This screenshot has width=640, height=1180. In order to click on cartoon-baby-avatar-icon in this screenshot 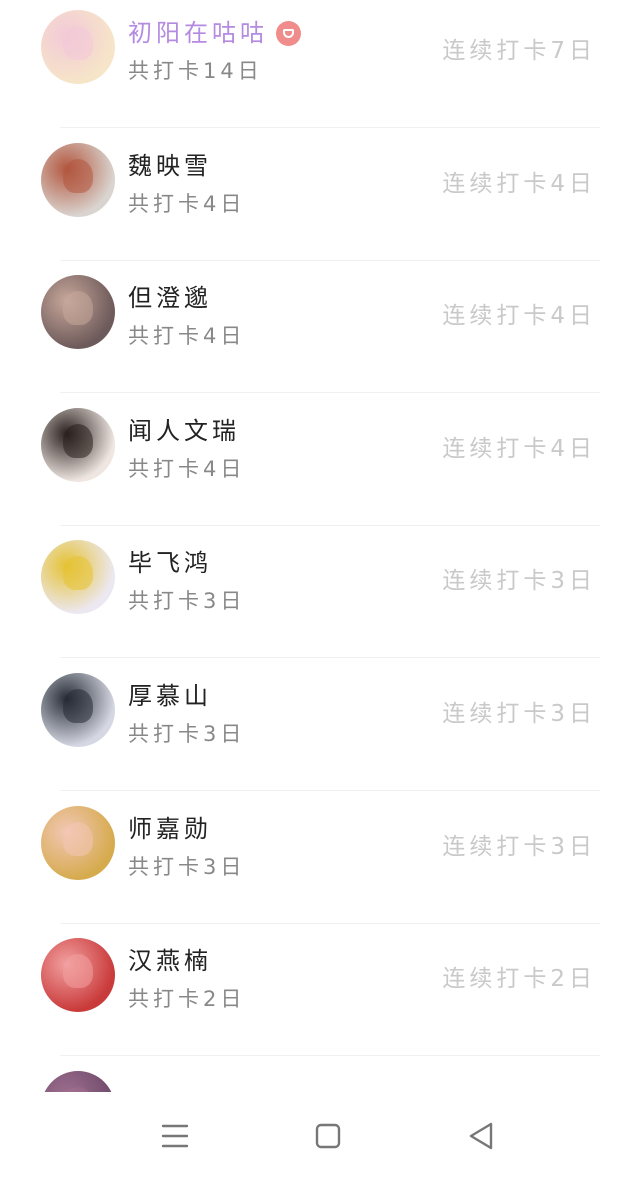, I will do `click(78, 839)`.